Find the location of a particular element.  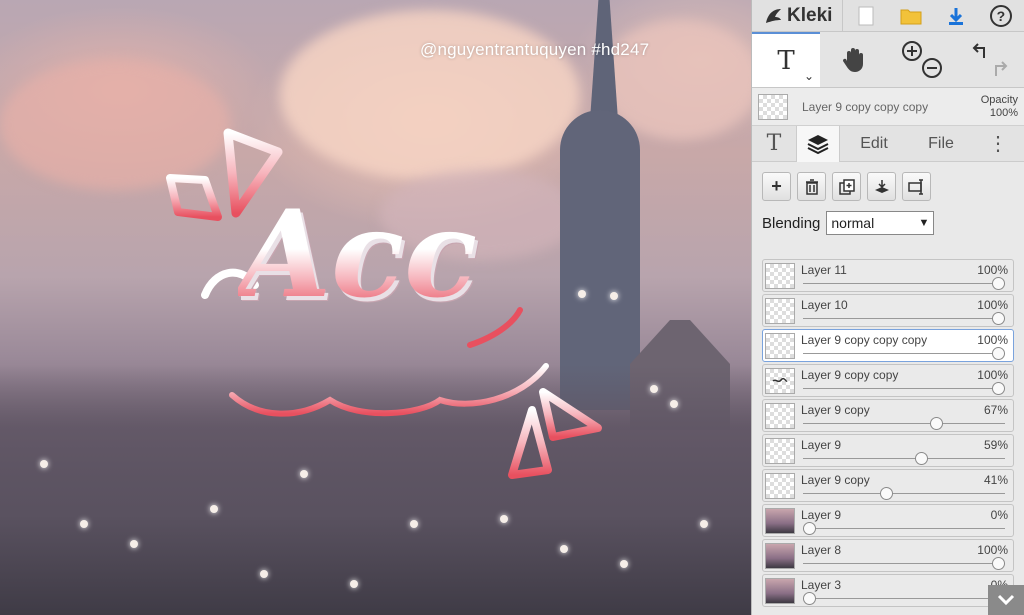

zoom-buttons is located at coordinates (922, 59).